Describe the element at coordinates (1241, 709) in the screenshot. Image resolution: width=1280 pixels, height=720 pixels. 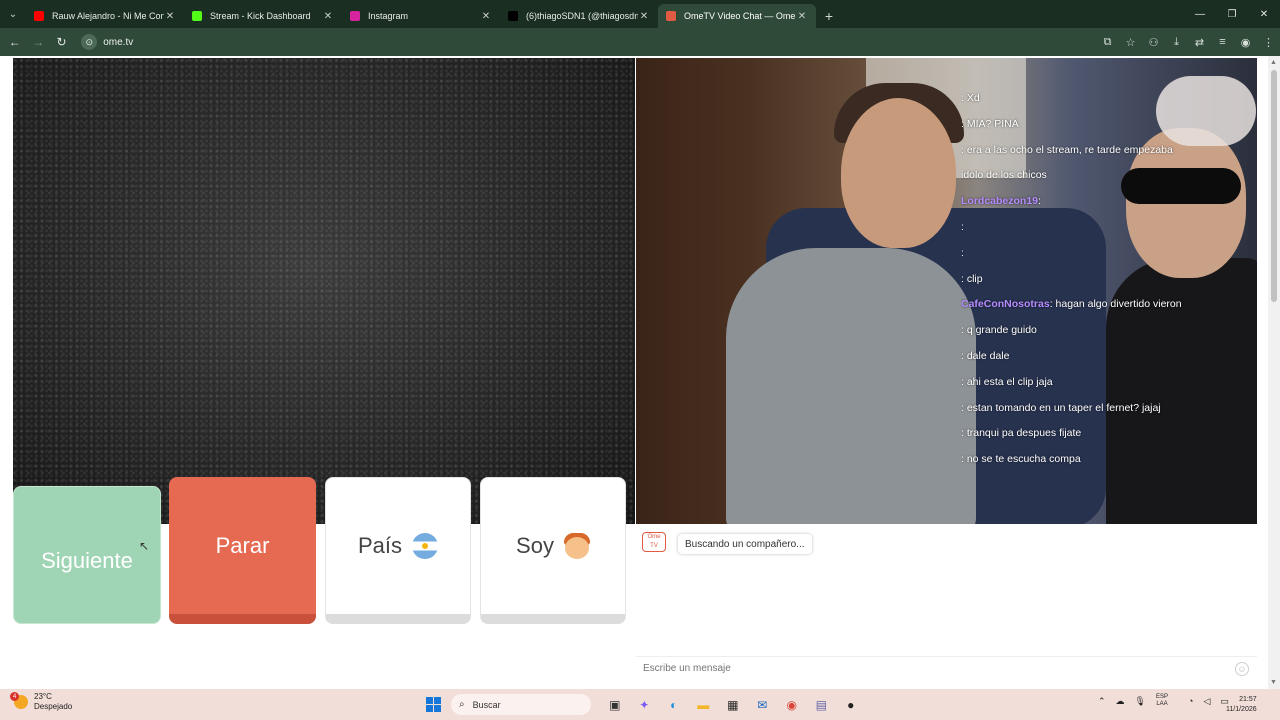
I see `clock-date: 11/1/2026` at that location.